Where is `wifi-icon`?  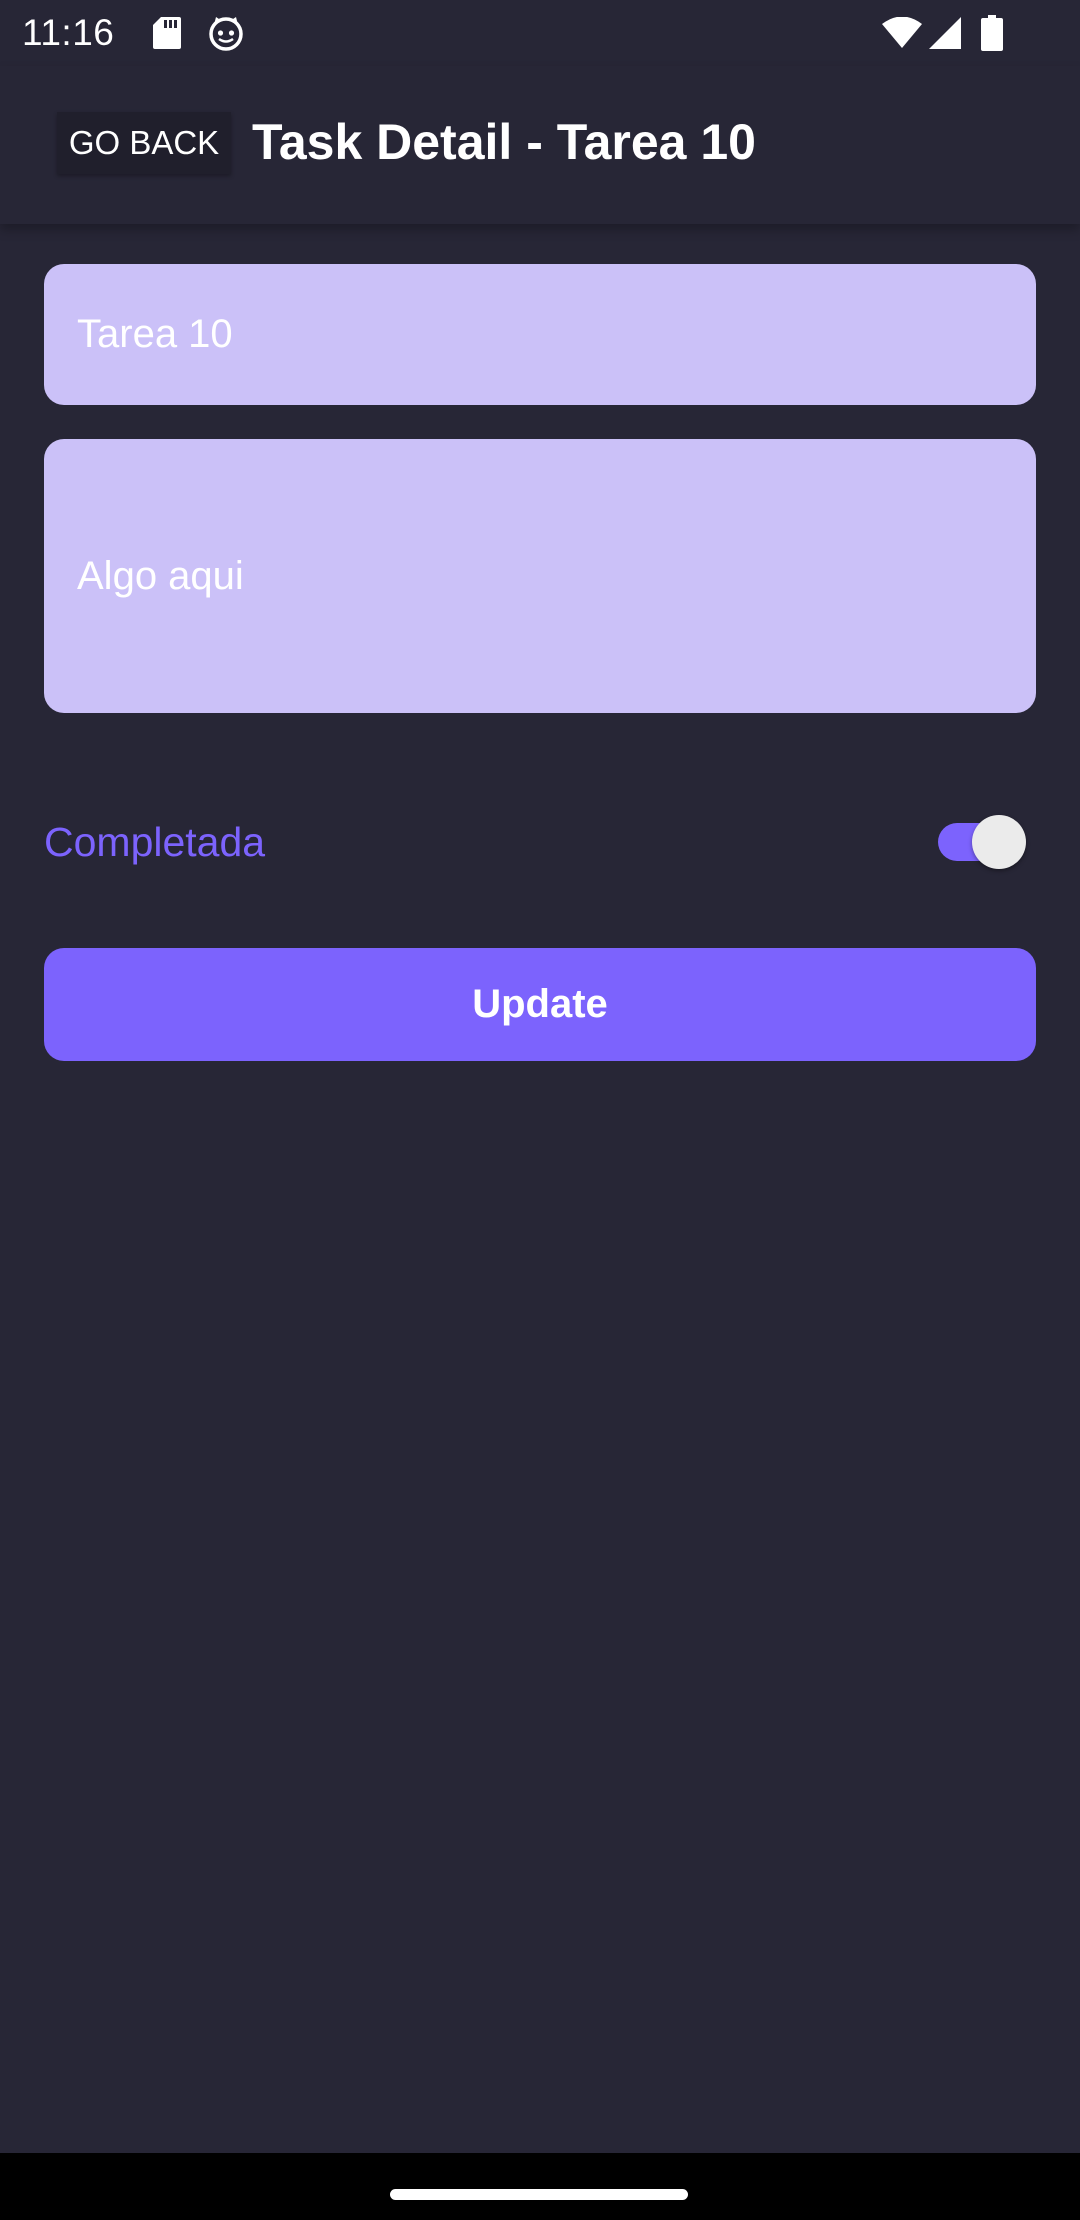 wifi-icon is located at coordinates (902, 33).